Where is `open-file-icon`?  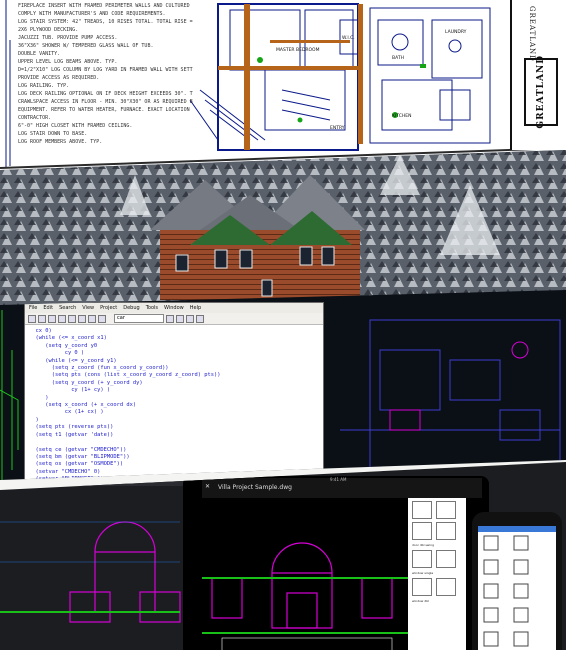
open-file-icon is located at coordinates (42, 318).